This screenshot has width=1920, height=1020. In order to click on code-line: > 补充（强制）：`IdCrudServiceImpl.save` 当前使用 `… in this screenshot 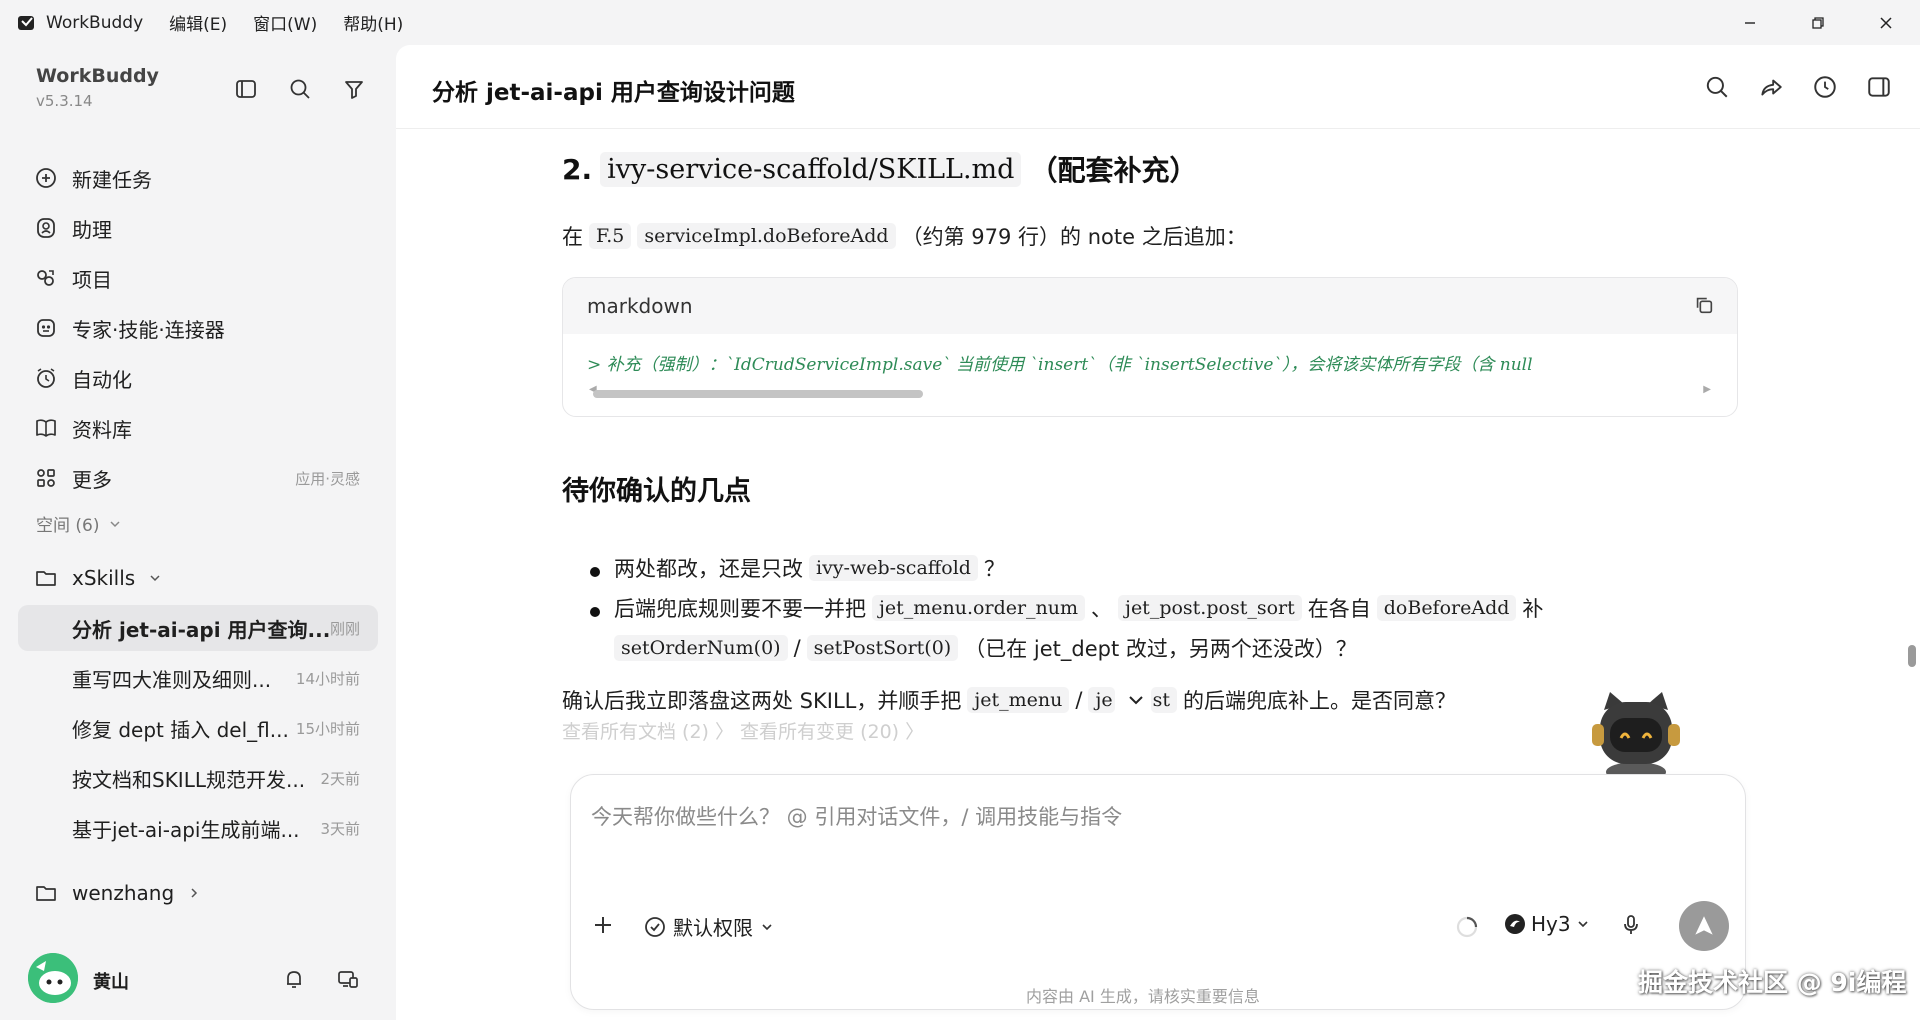, I will do `click(1060, 365)`.